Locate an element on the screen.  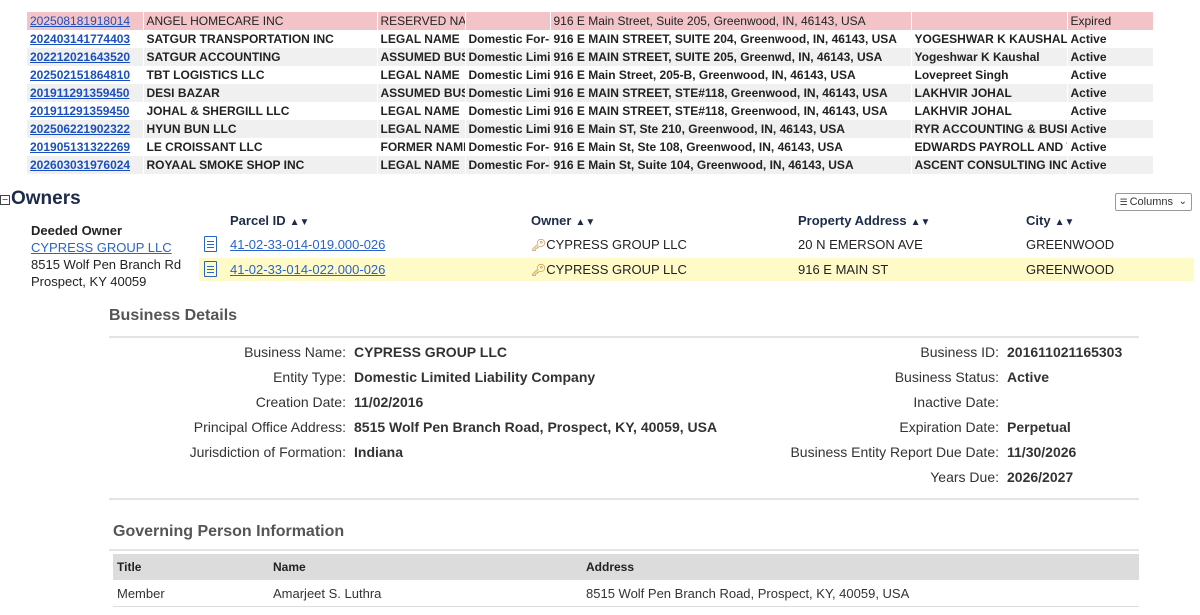
business-id-link: 202508181918014 is located at coordinates (80, 21).